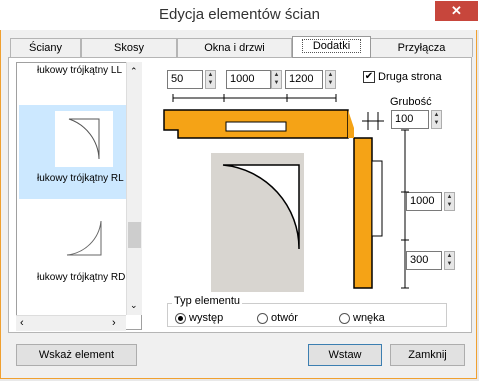 The width and height of the screenshot is (479, 381). I want to click on radio-opening-label: otwór, so click(284, 318).